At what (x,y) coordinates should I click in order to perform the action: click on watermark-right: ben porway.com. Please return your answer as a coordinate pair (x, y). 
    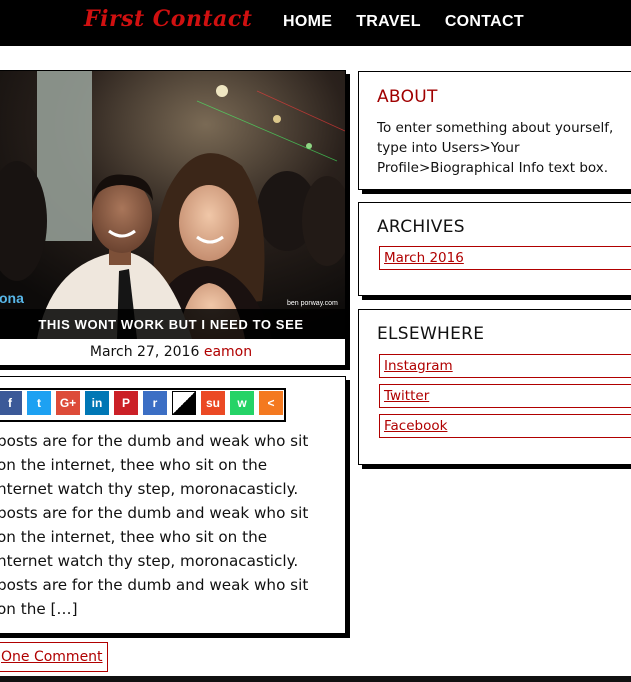
    Looking at the image, I should click on (312, 303).